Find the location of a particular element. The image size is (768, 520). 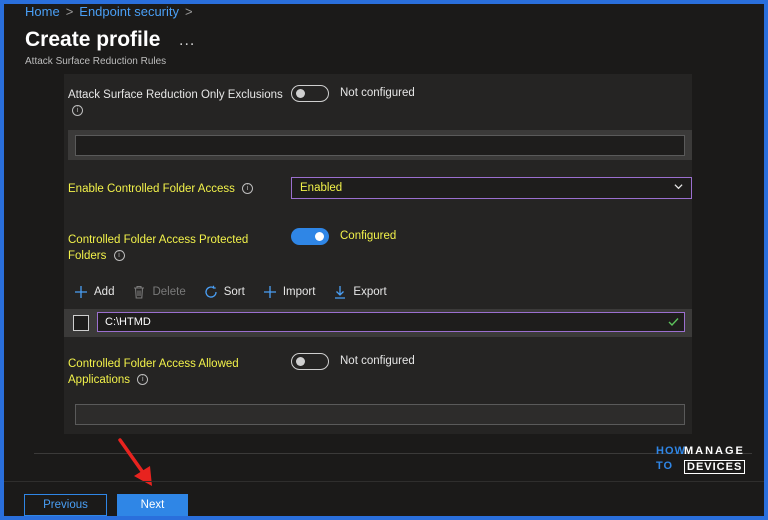

asr-exclusions-input is located at coordinates (380, 145).